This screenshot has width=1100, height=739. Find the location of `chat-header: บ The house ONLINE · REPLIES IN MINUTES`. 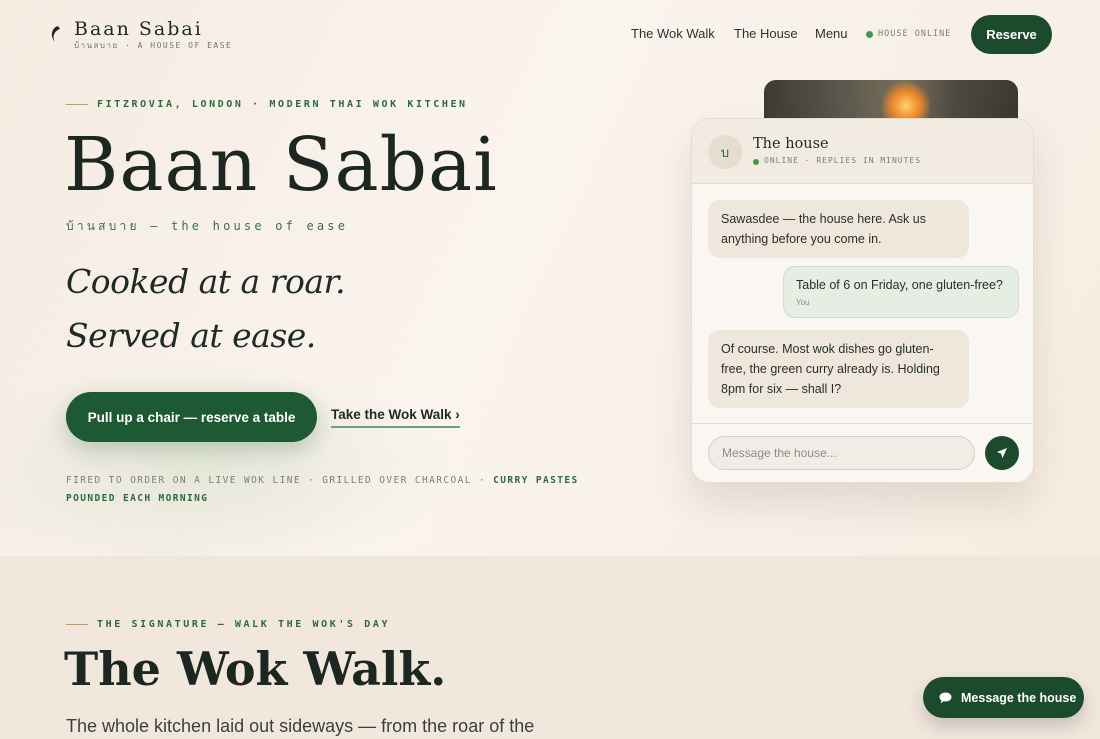

chat-header: บ The house ONLINE · REPLIES IN MINUTES is located at coordinates (862, 151).